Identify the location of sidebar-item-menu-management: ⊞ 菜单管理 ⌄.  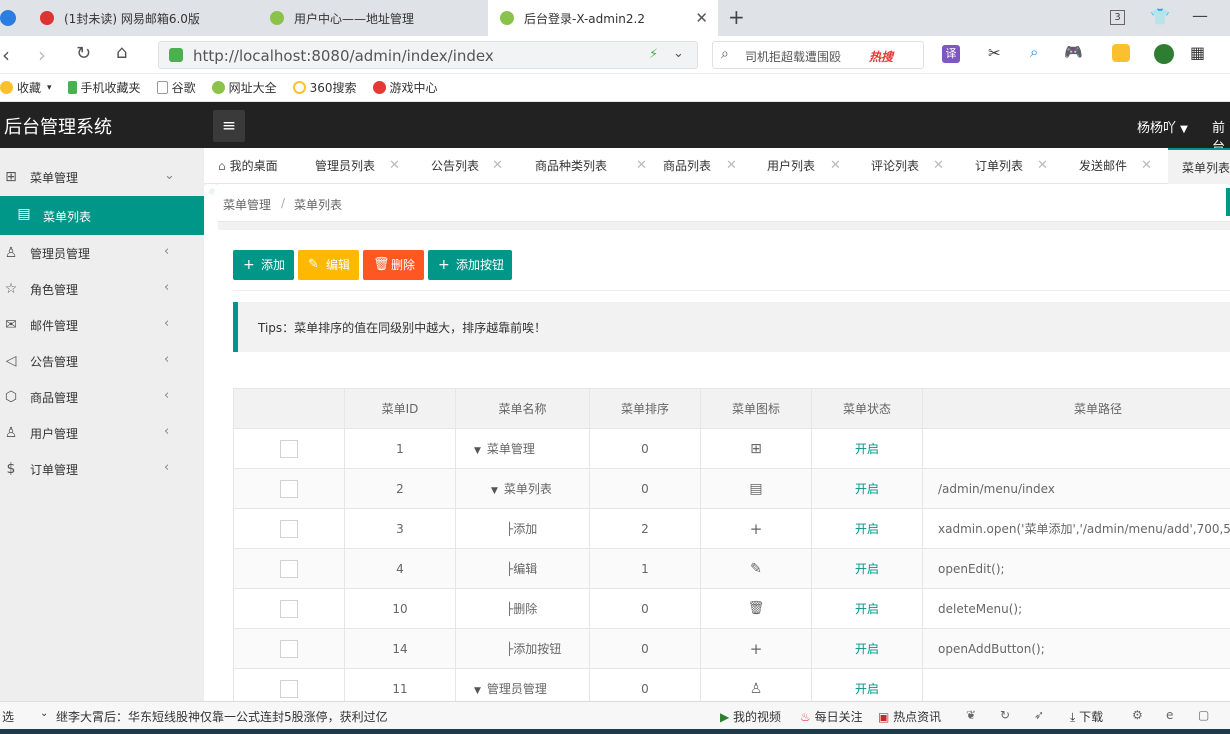
(102, 177).